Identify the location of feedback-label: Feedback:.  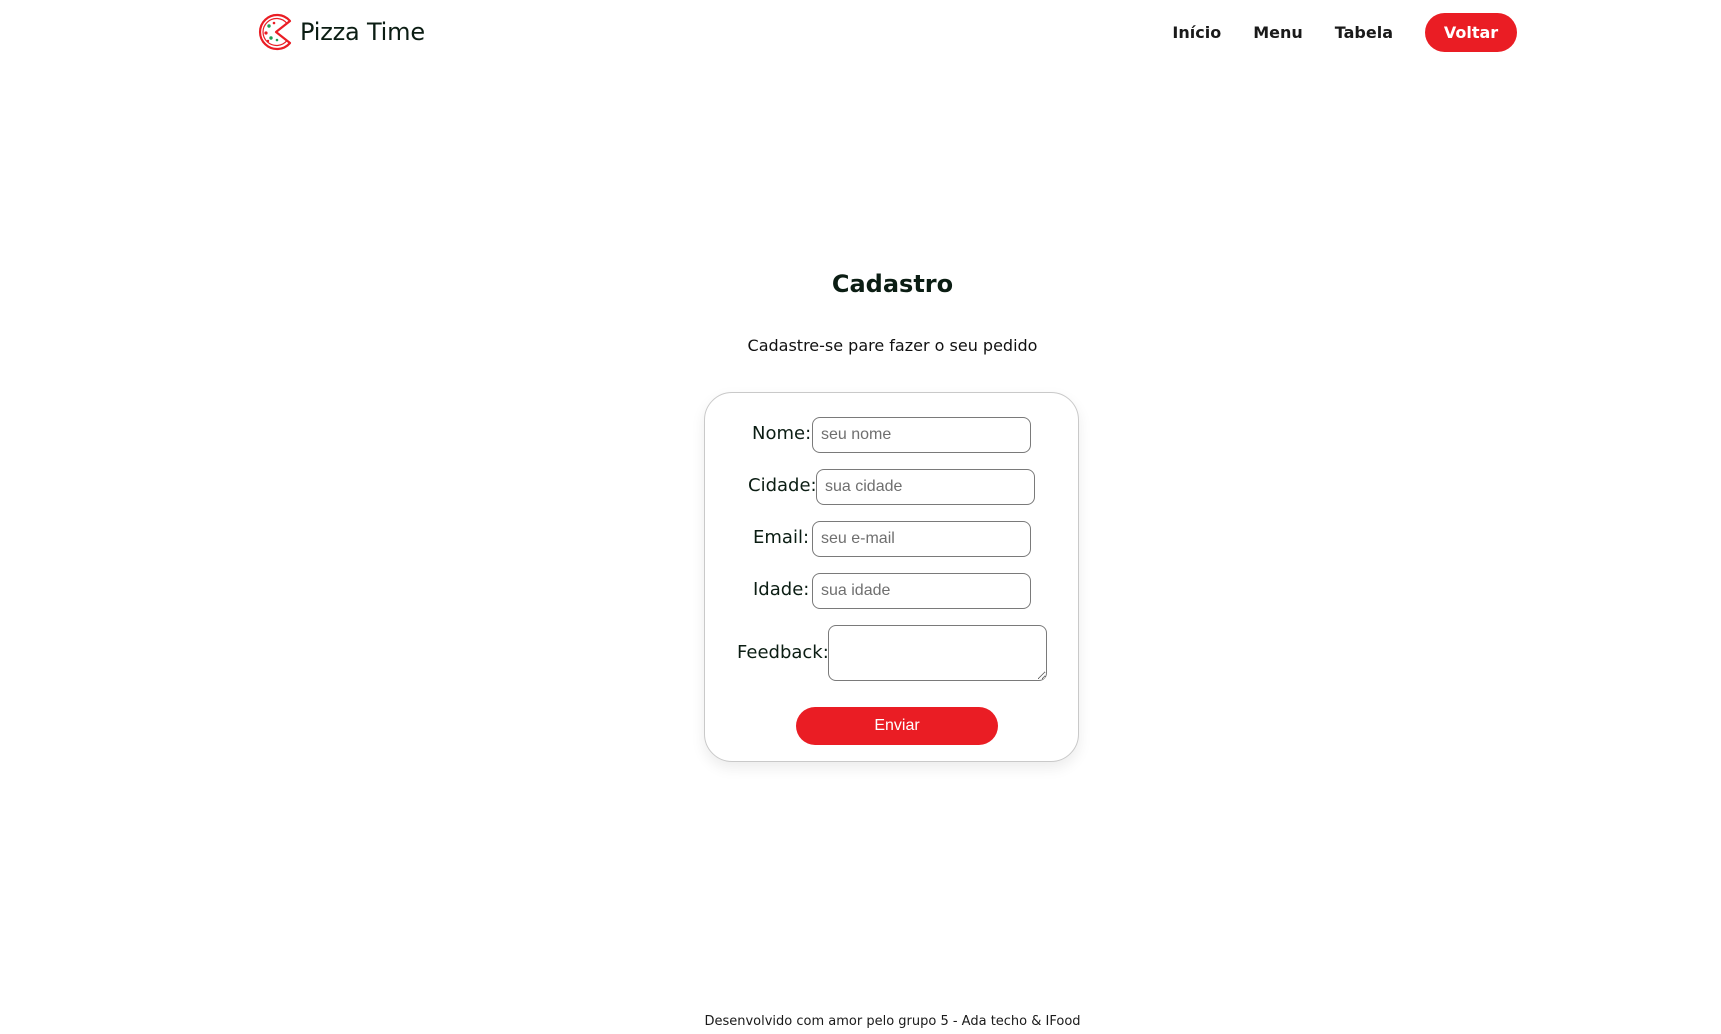
(783, 652).